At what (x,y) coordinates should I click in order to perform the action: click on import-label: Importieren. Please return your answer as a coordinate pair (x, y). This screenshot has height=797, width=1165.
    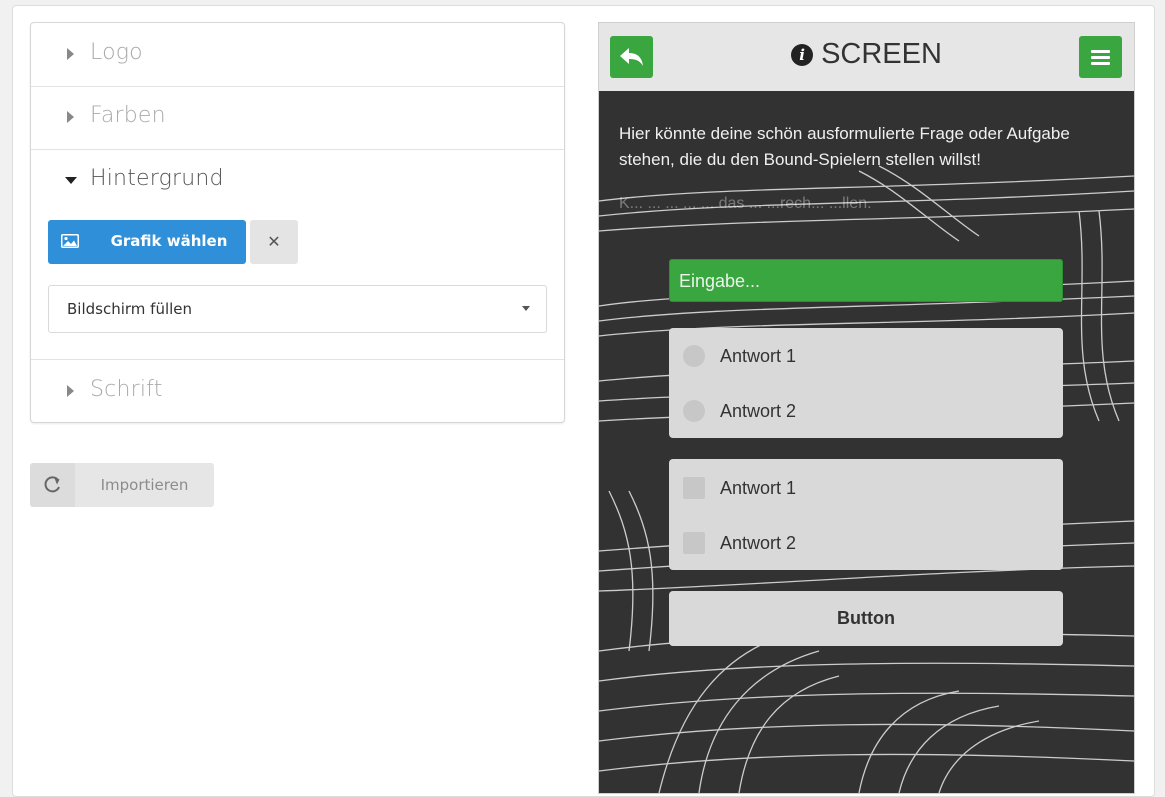
    Looking at the image, I should click on (144, 485).